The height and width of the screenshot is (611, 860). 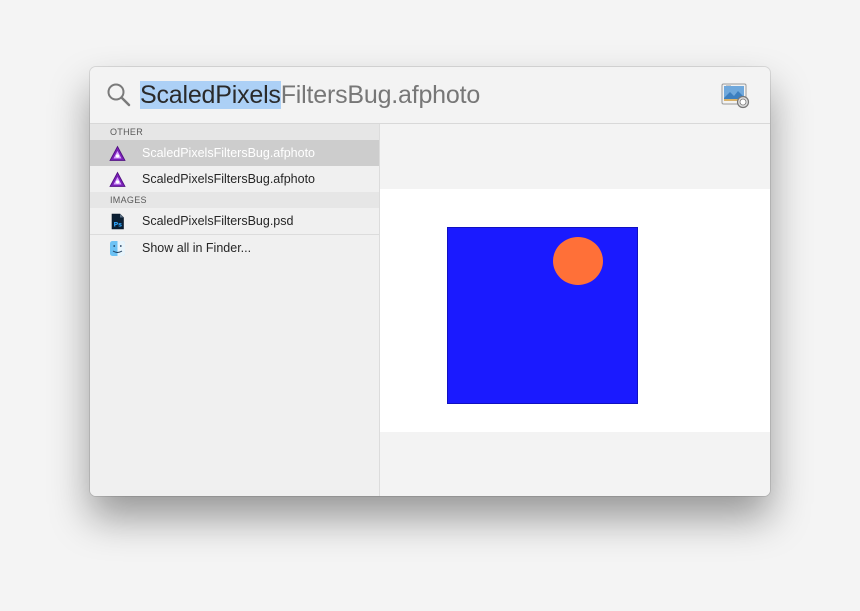 I want to click on search-input: ScaledPixelsFiltersBug.afphoto, so click(x=310, y=95).